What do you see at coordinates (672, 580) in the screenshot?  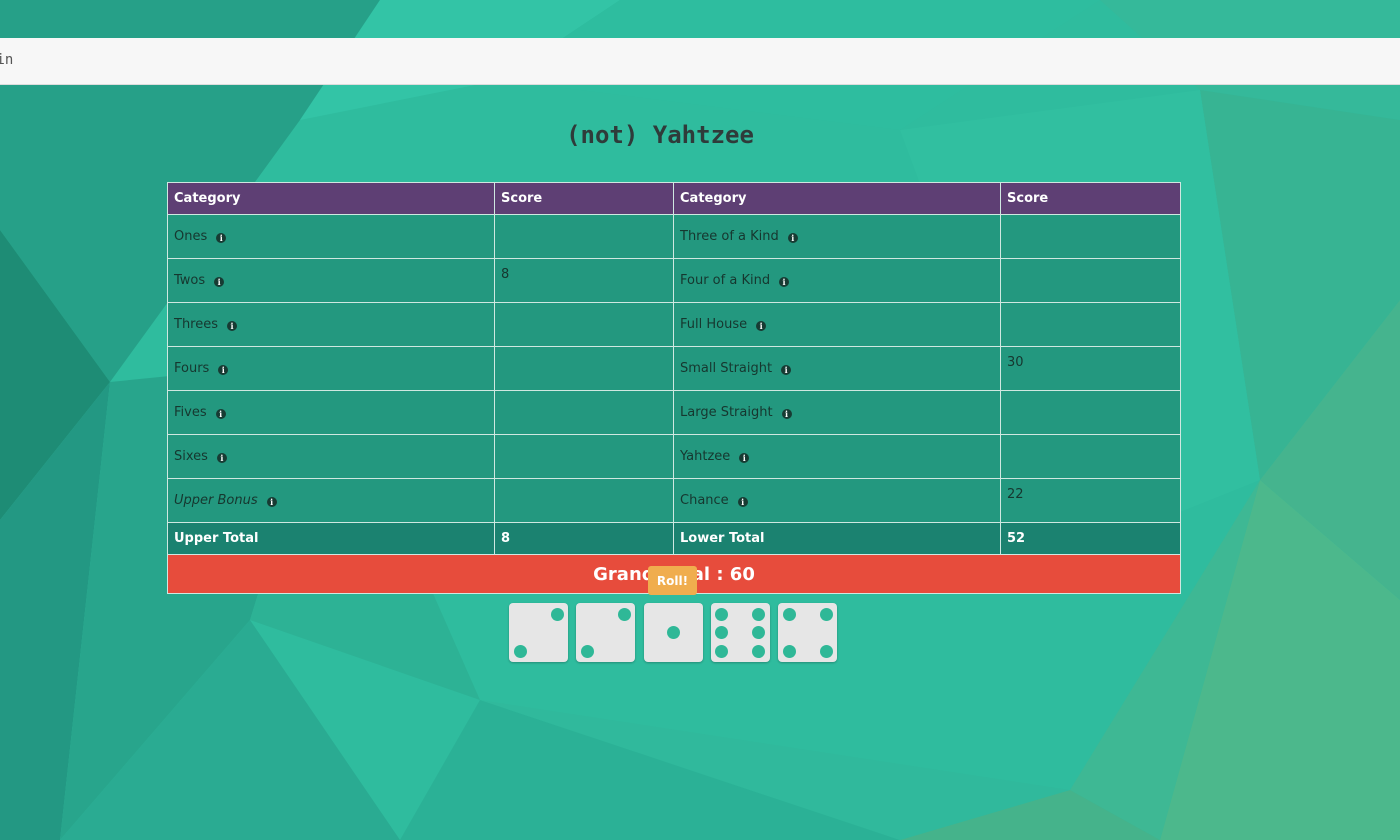 I see `roll-button: Roll!` at bounding box center [672, 580].